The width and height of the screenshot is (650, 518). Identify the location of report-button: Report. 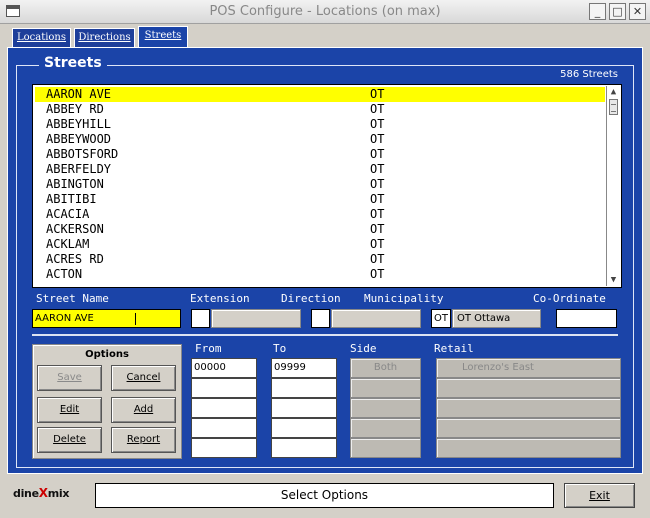
(143, 440).